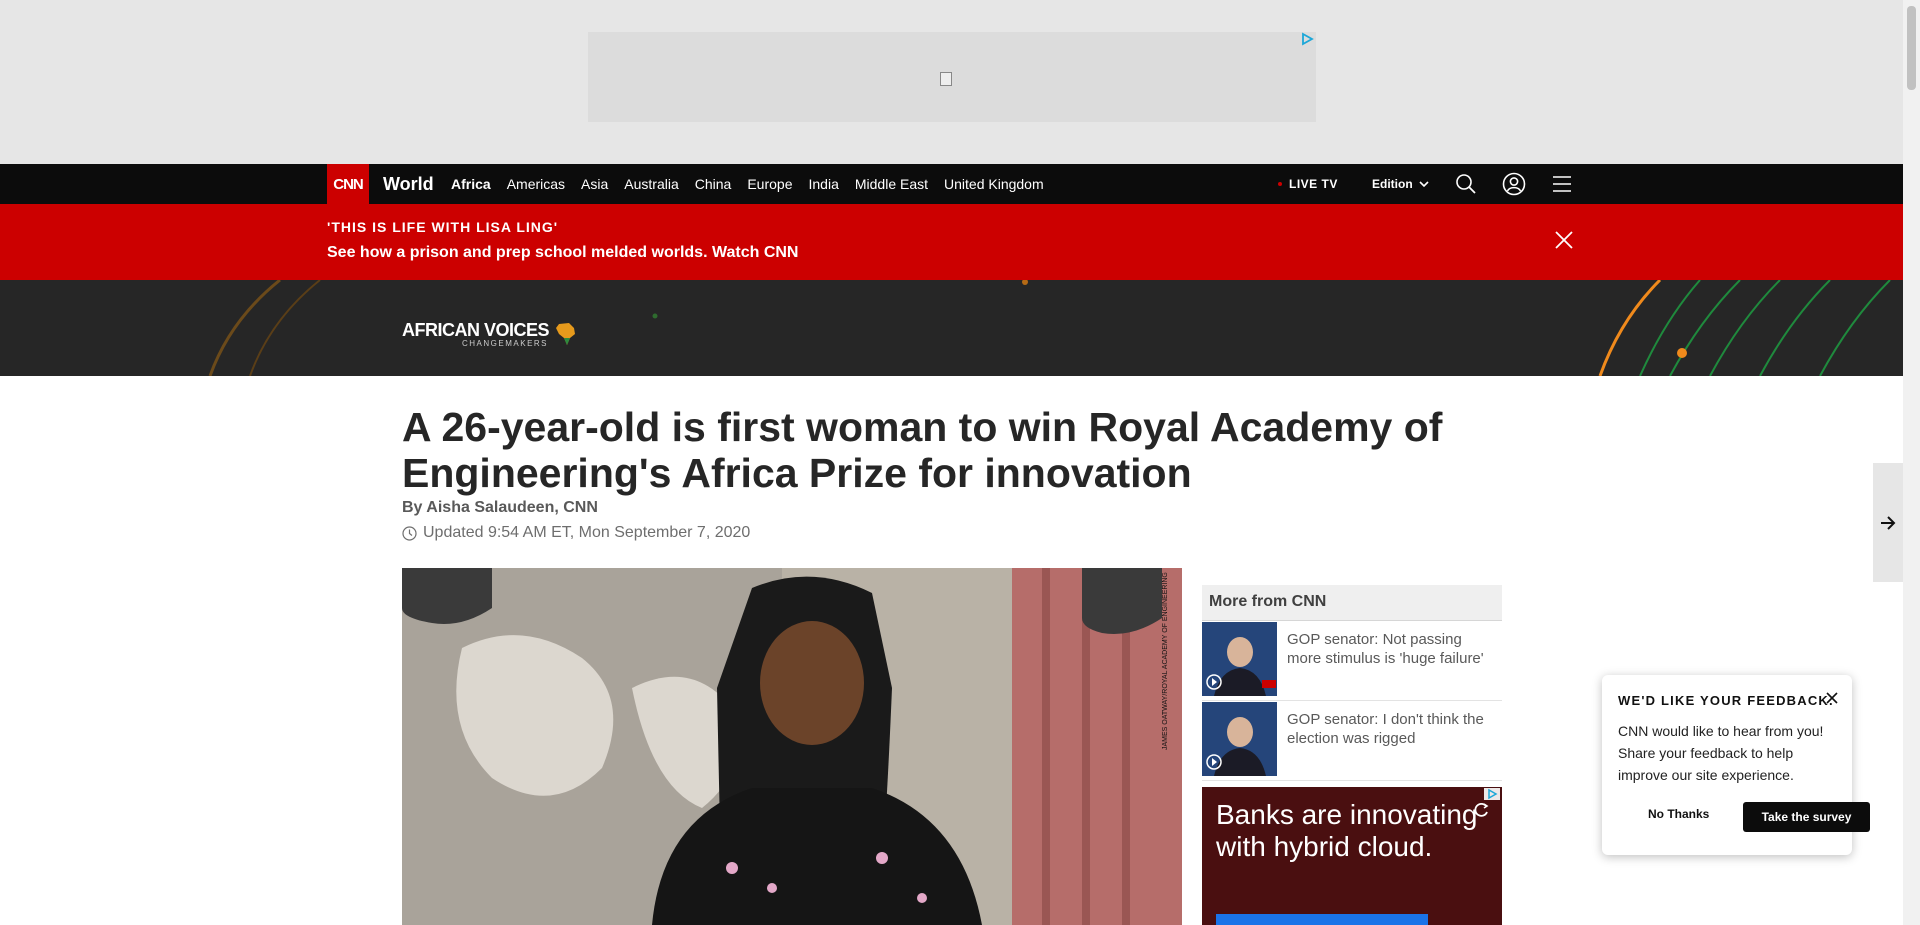  What do you see at coordinates (348, 184) in the screenshot?
I see `cnn-logo: CNN` at bounding box center [348, 184].